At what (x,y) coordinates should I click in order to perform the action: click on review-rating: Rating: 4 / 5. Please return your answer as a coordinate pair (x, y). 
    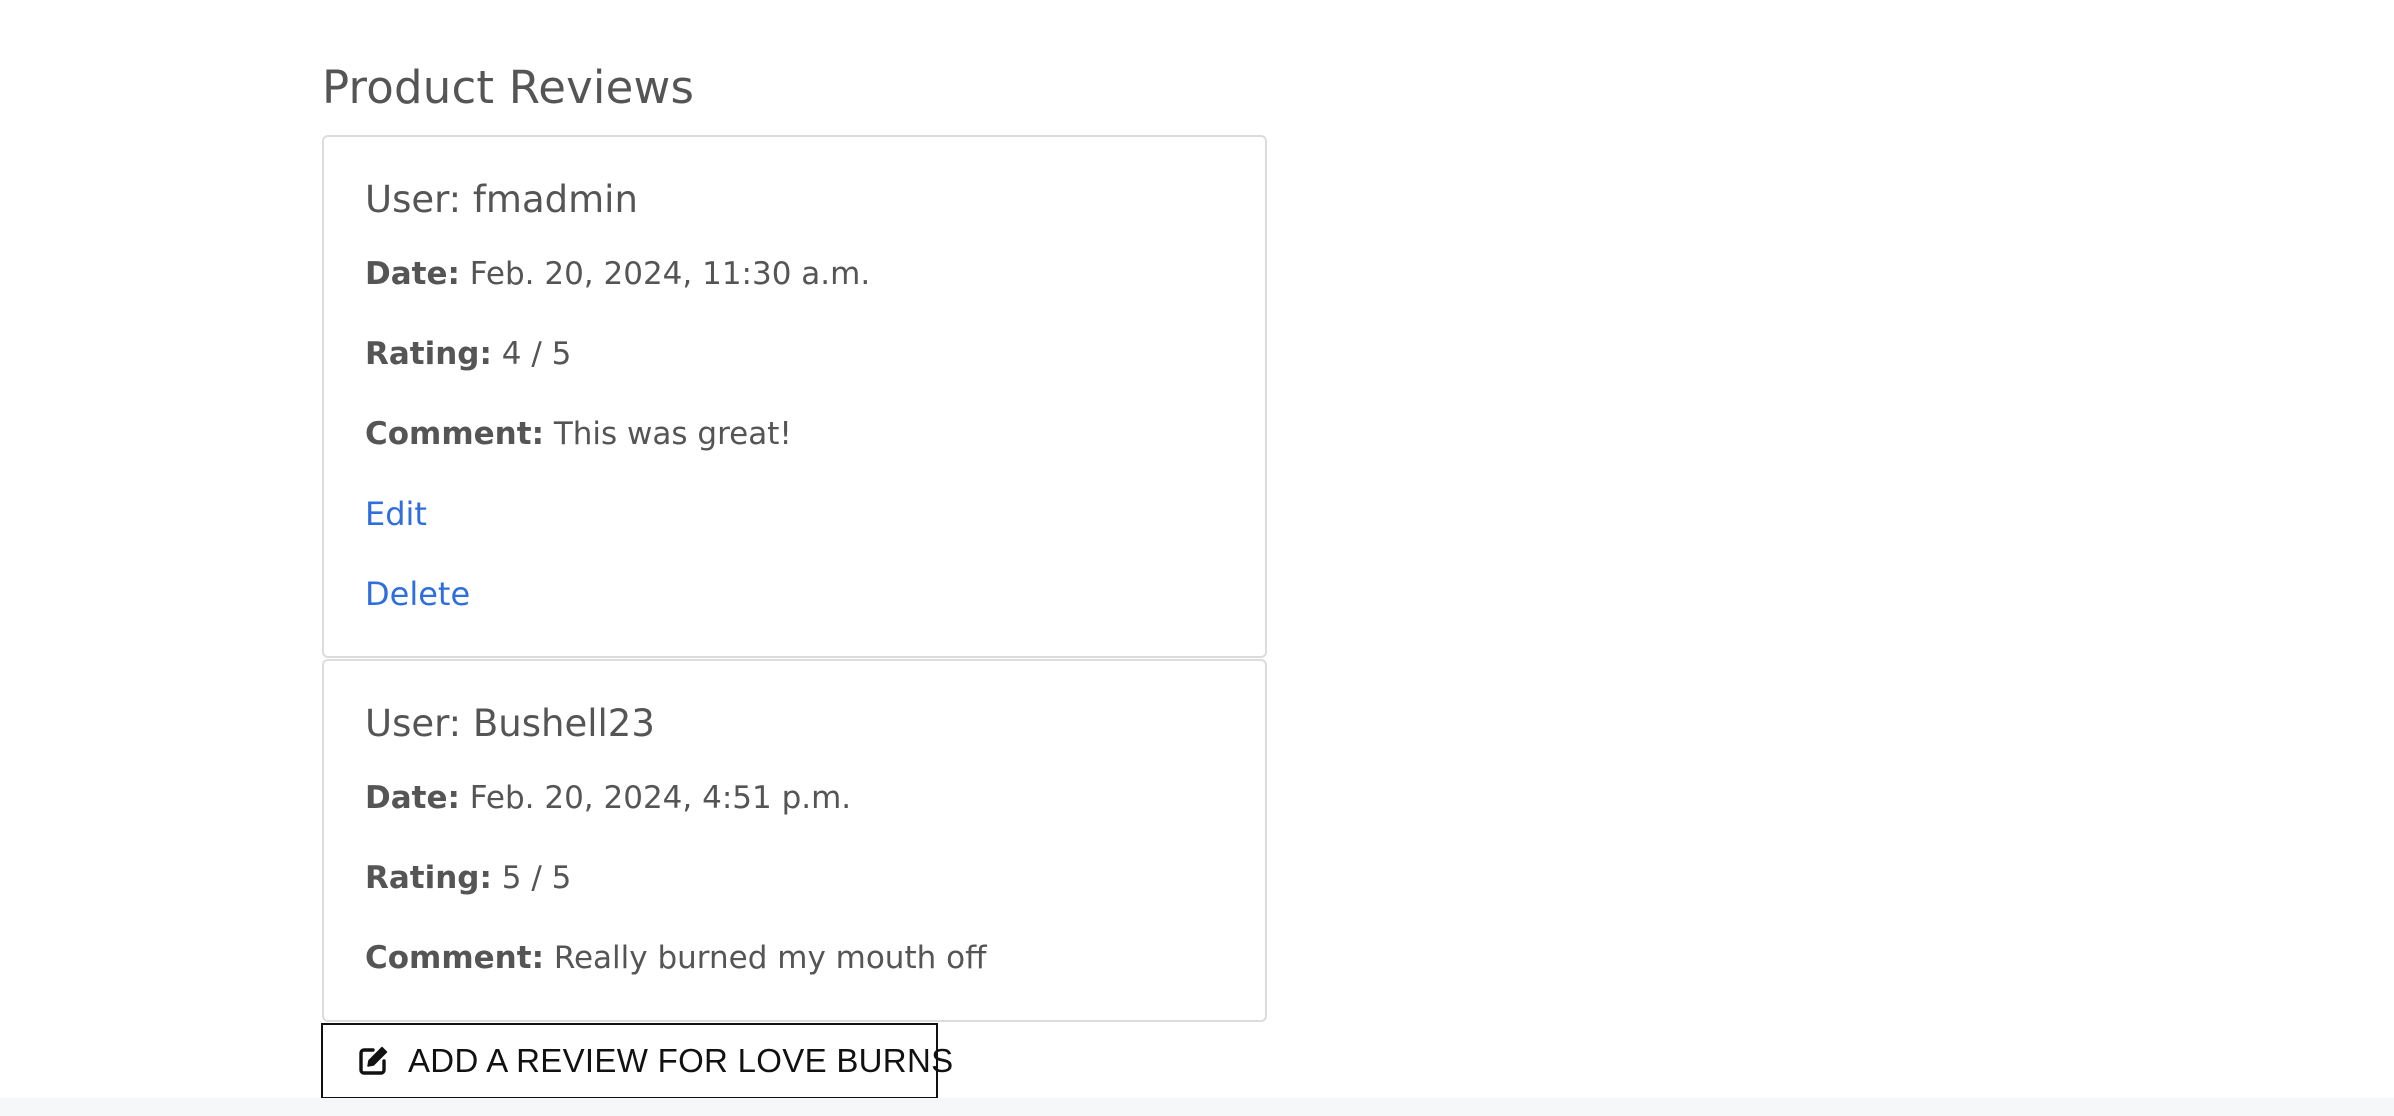
    Looking at the image, I should click on (468, 354).